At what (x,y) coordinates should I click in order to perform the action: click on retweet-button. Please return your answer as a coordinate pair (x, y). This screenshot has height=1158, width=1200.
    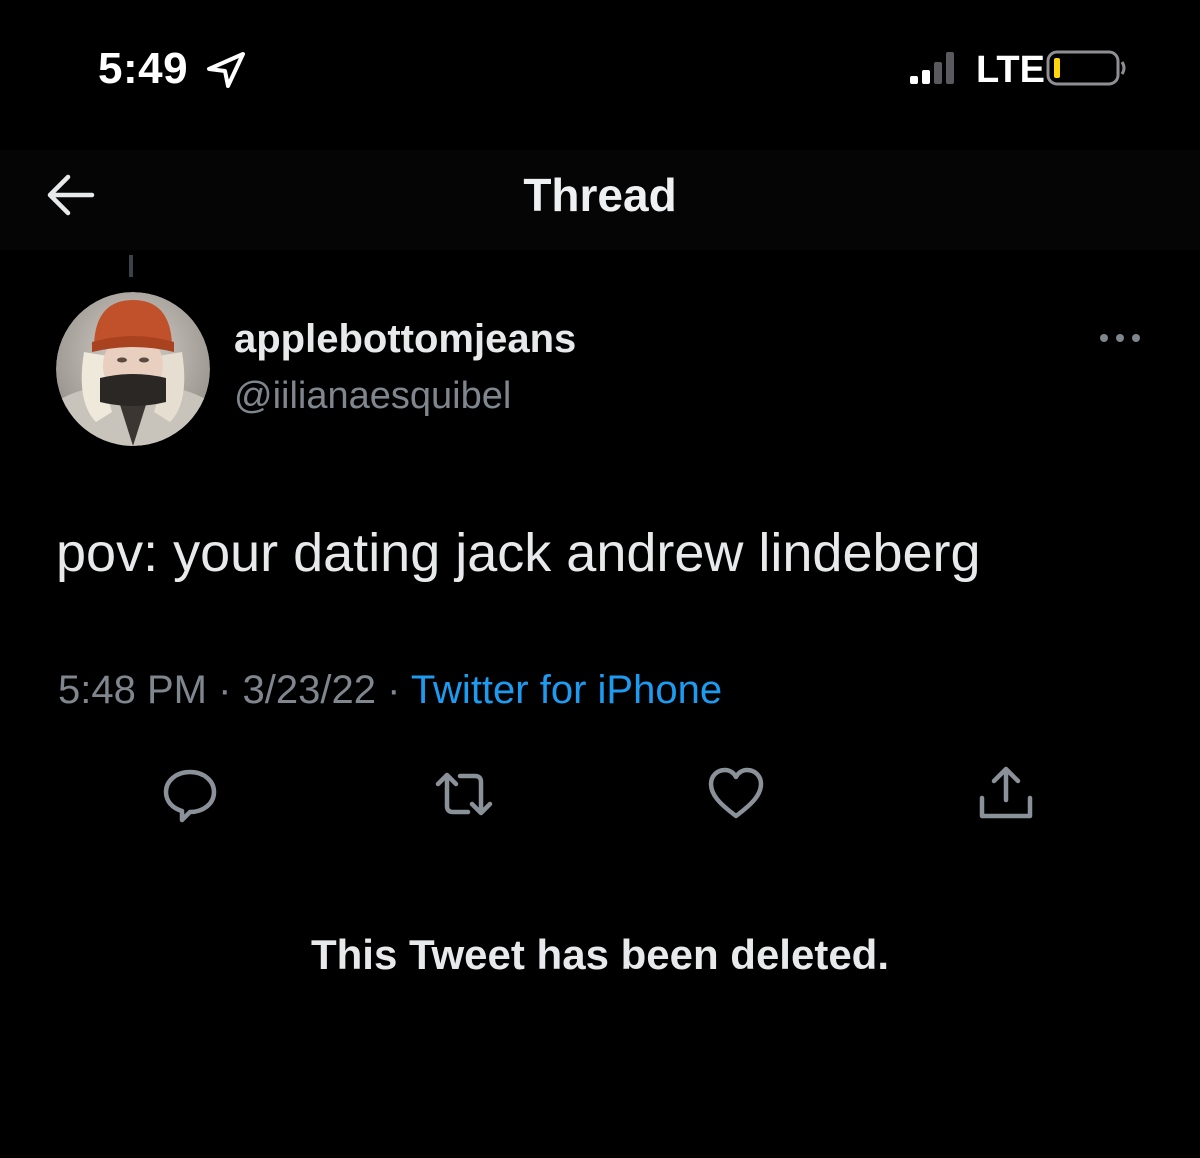
    Looking at the image, I should click on (464, 794).